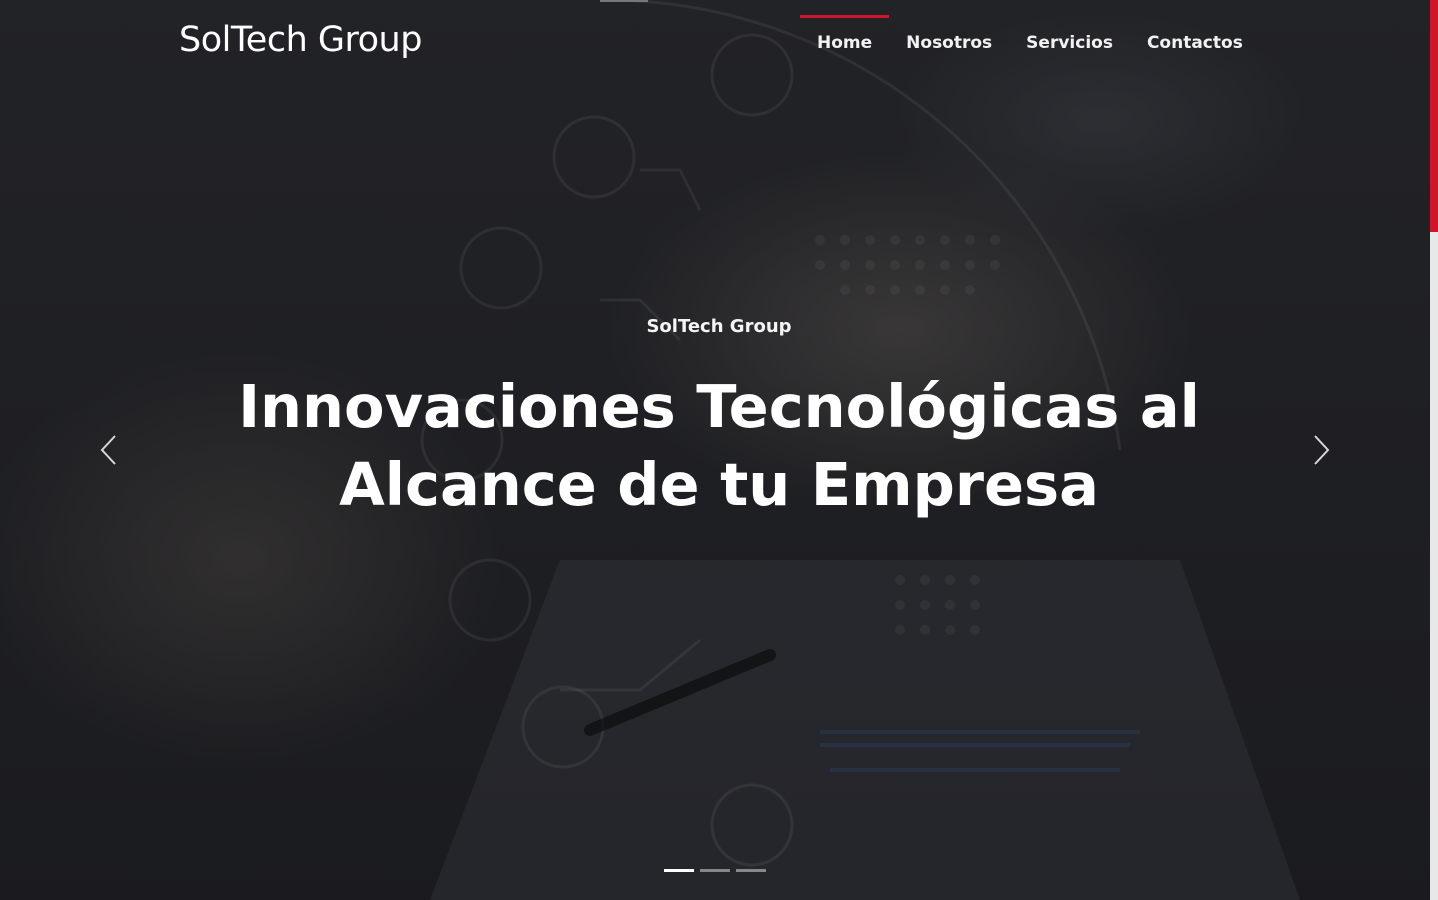 This screenshot has height=900, width=1438. Describe the element at coordinates (719, 484) in the screenshot. I see `hero-headline-line-2: Alcance de tu Empresa` at that location.